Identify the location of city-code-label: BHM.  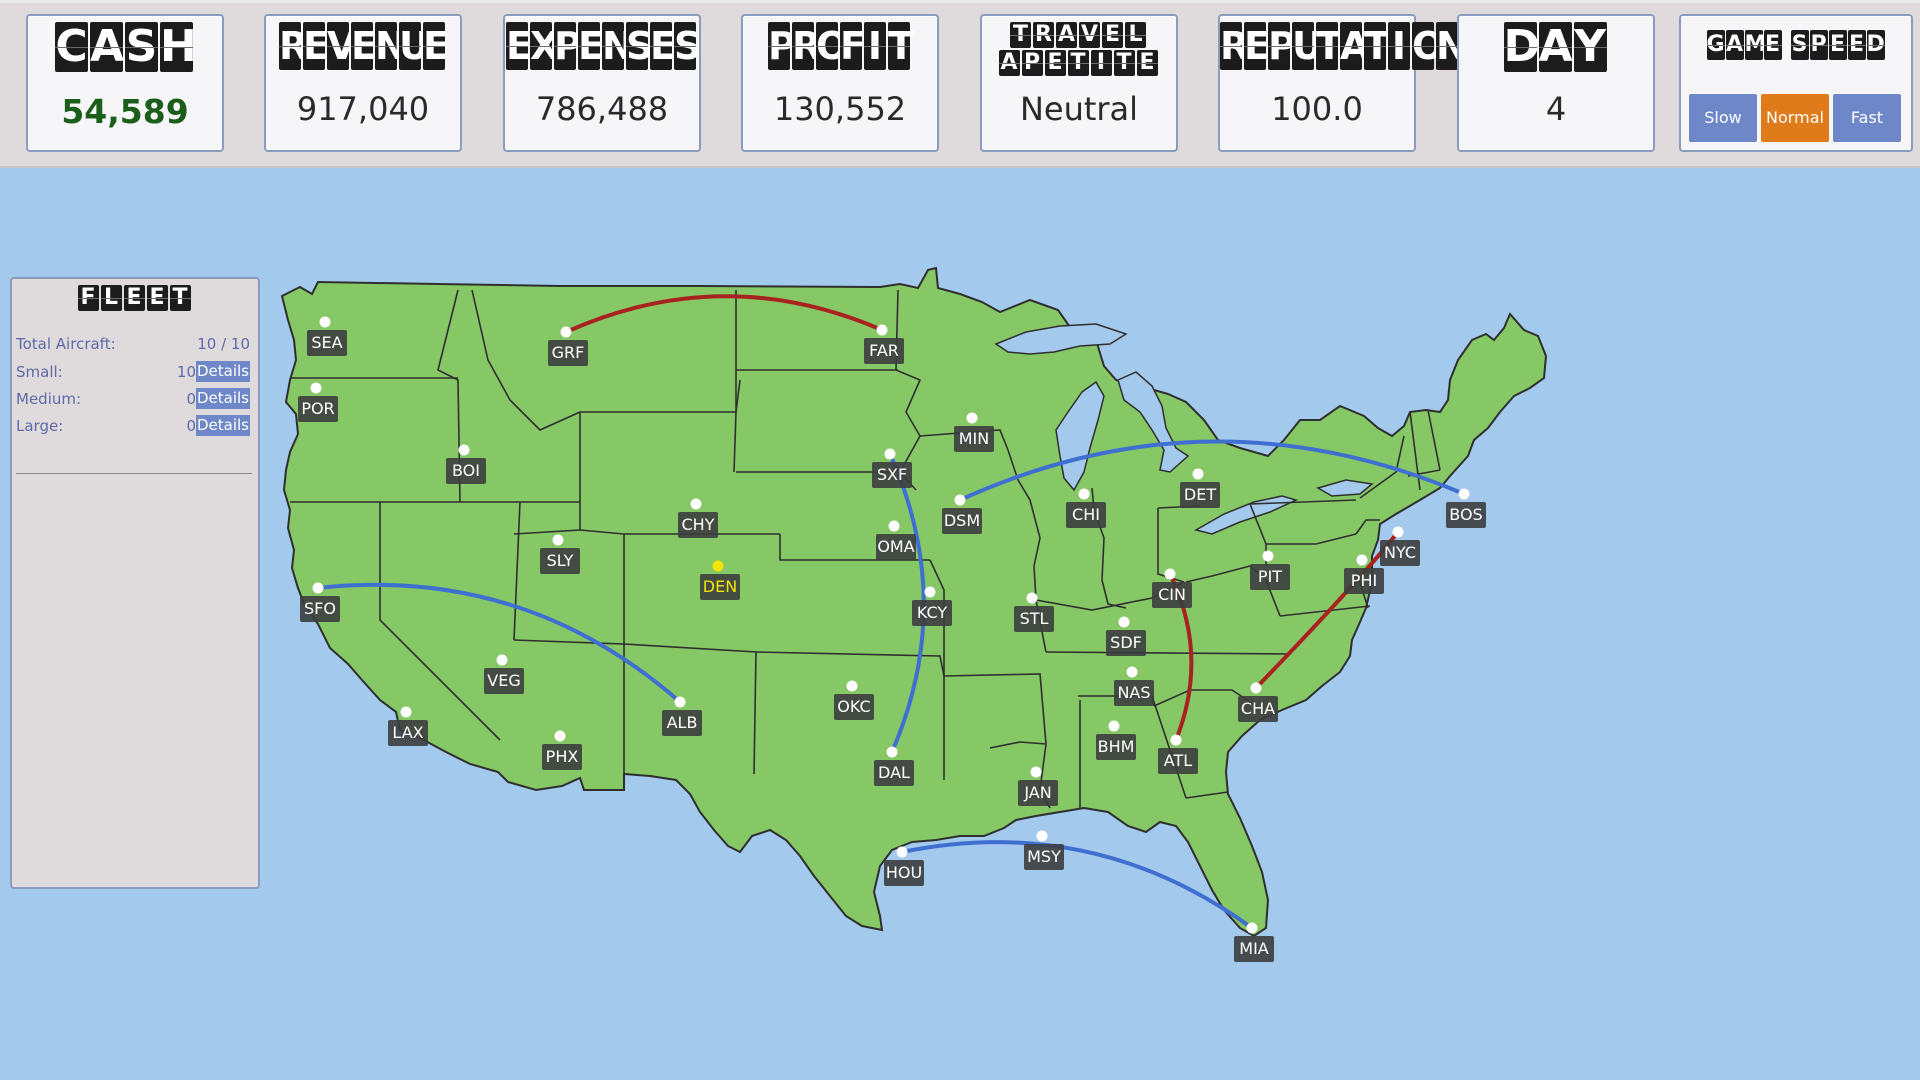
(1116, 746).